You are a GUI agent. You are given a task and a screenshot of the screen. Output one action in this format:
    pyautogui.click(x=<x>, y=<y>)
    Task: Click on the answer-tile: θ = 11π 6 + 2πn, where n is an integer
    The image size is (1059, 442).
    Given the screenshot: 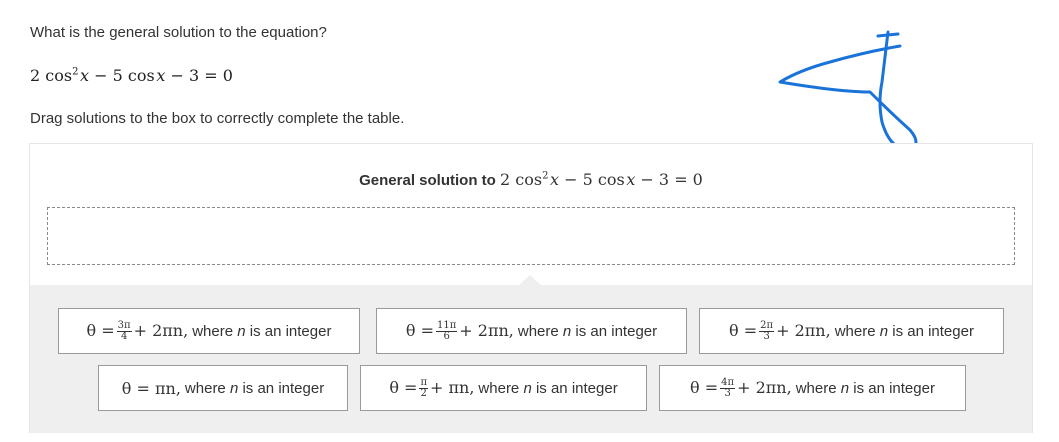 What is the action you would take?
    pyautogui.click(x=531, y=331)
    